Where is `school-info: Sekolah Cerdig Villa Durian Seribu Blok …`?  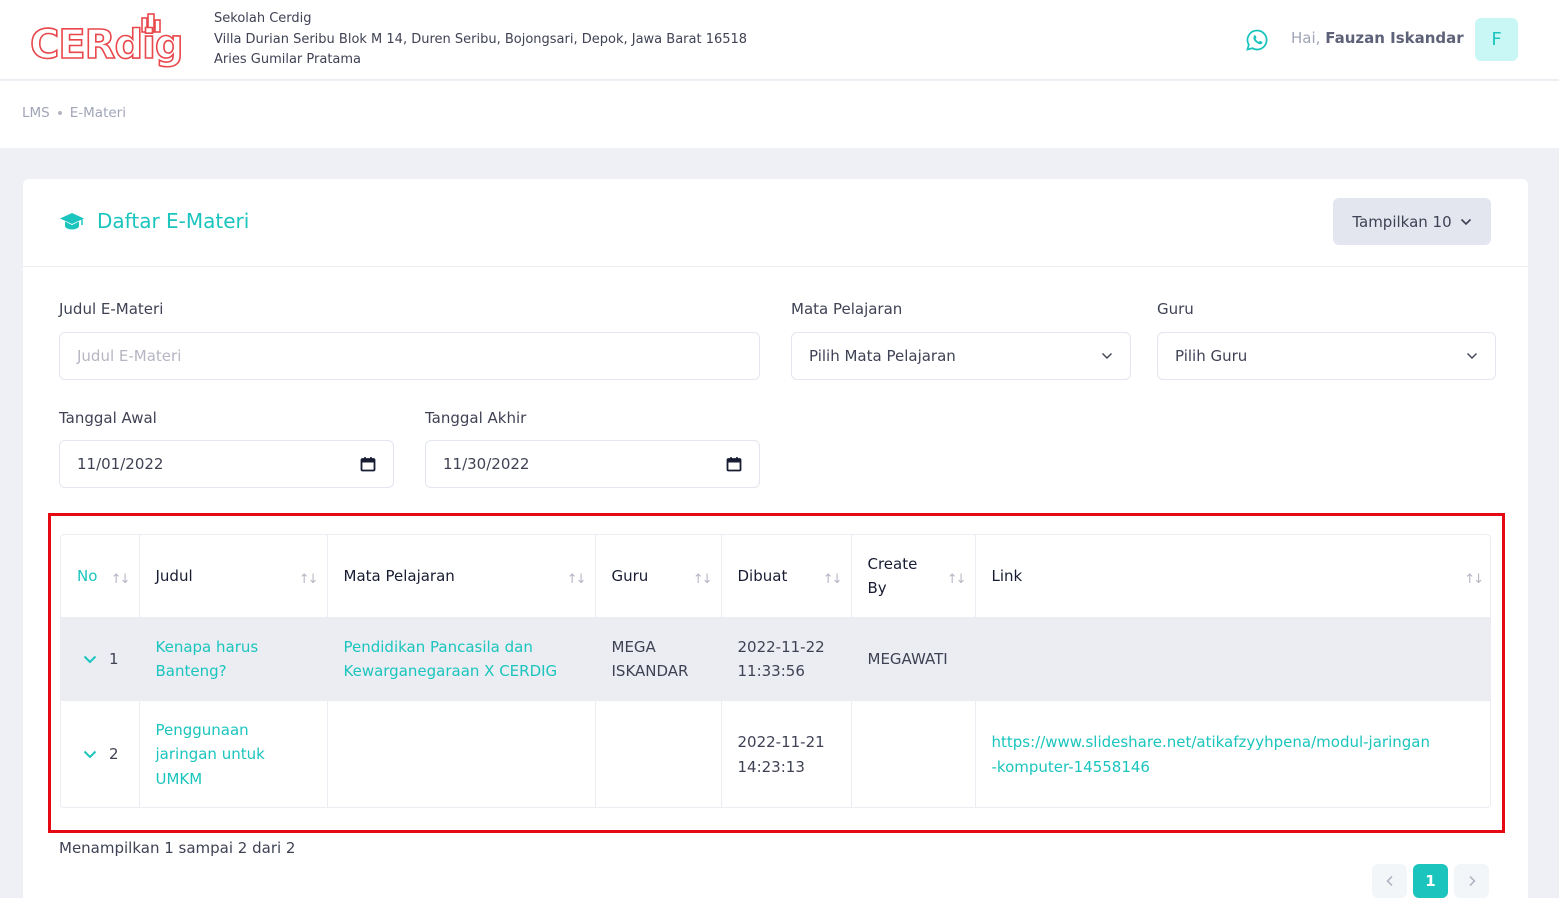
school-info: Sekolah Cerdig Villa Durian Seribu Blok … is located at coordinates (480, 40).